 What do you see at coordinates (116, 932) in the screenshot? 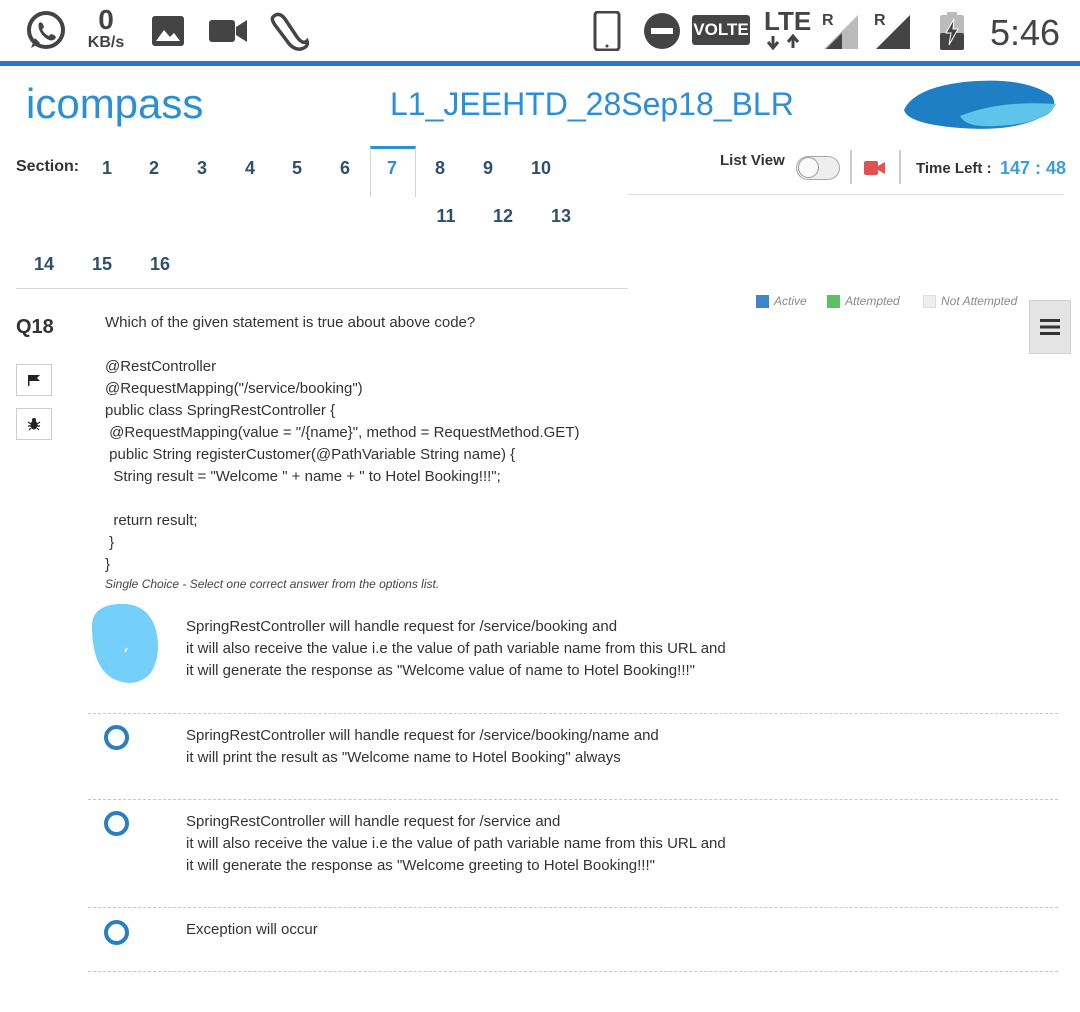
I see `option-4-radio` at bounding box center [116, 932].